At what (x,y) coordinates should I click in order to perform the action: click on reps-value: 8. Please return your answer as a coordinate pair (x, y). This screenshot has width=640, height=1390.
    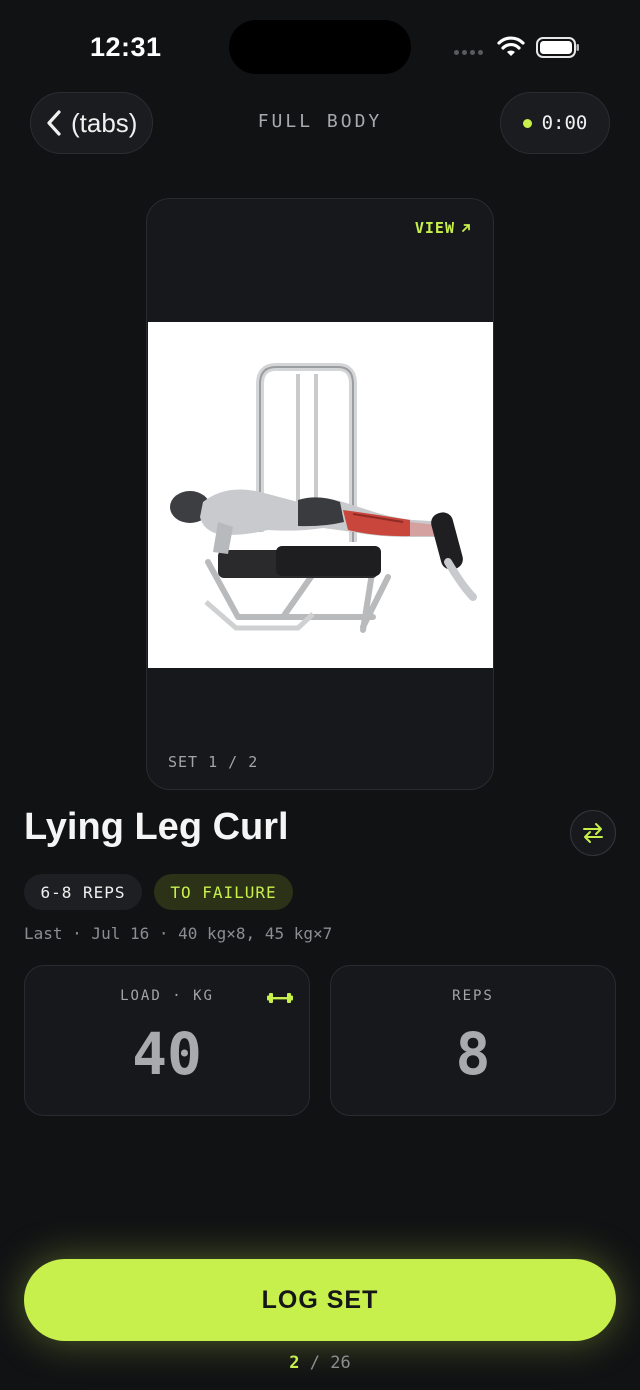
    Looking at the image, I should click on (473, 1054).